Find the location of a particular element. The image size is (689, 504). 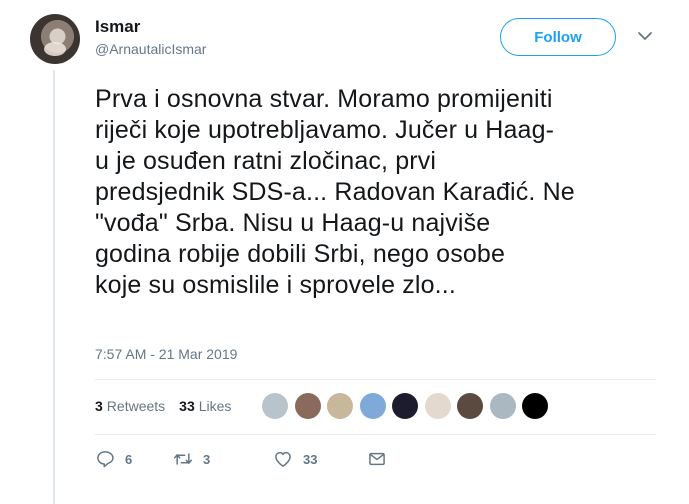

tweet-line: "vođa" Srba. Nisu u Haag-u najviše is located at coordinates (293, 223).